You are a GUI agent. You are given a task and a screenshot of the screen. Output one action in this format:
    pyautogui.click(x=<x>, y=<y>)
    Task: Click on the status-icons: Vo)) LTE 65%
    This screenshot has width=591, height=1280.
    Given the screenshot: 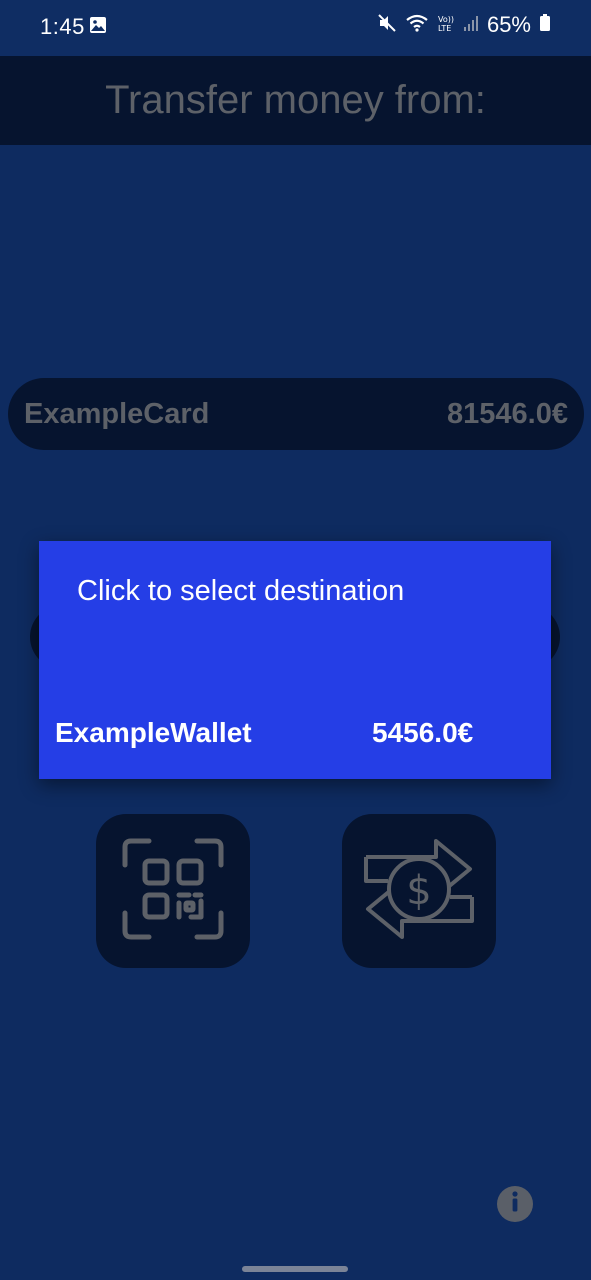 What is the action you would take?
    pyautogui.click(x=464, y=25)
    